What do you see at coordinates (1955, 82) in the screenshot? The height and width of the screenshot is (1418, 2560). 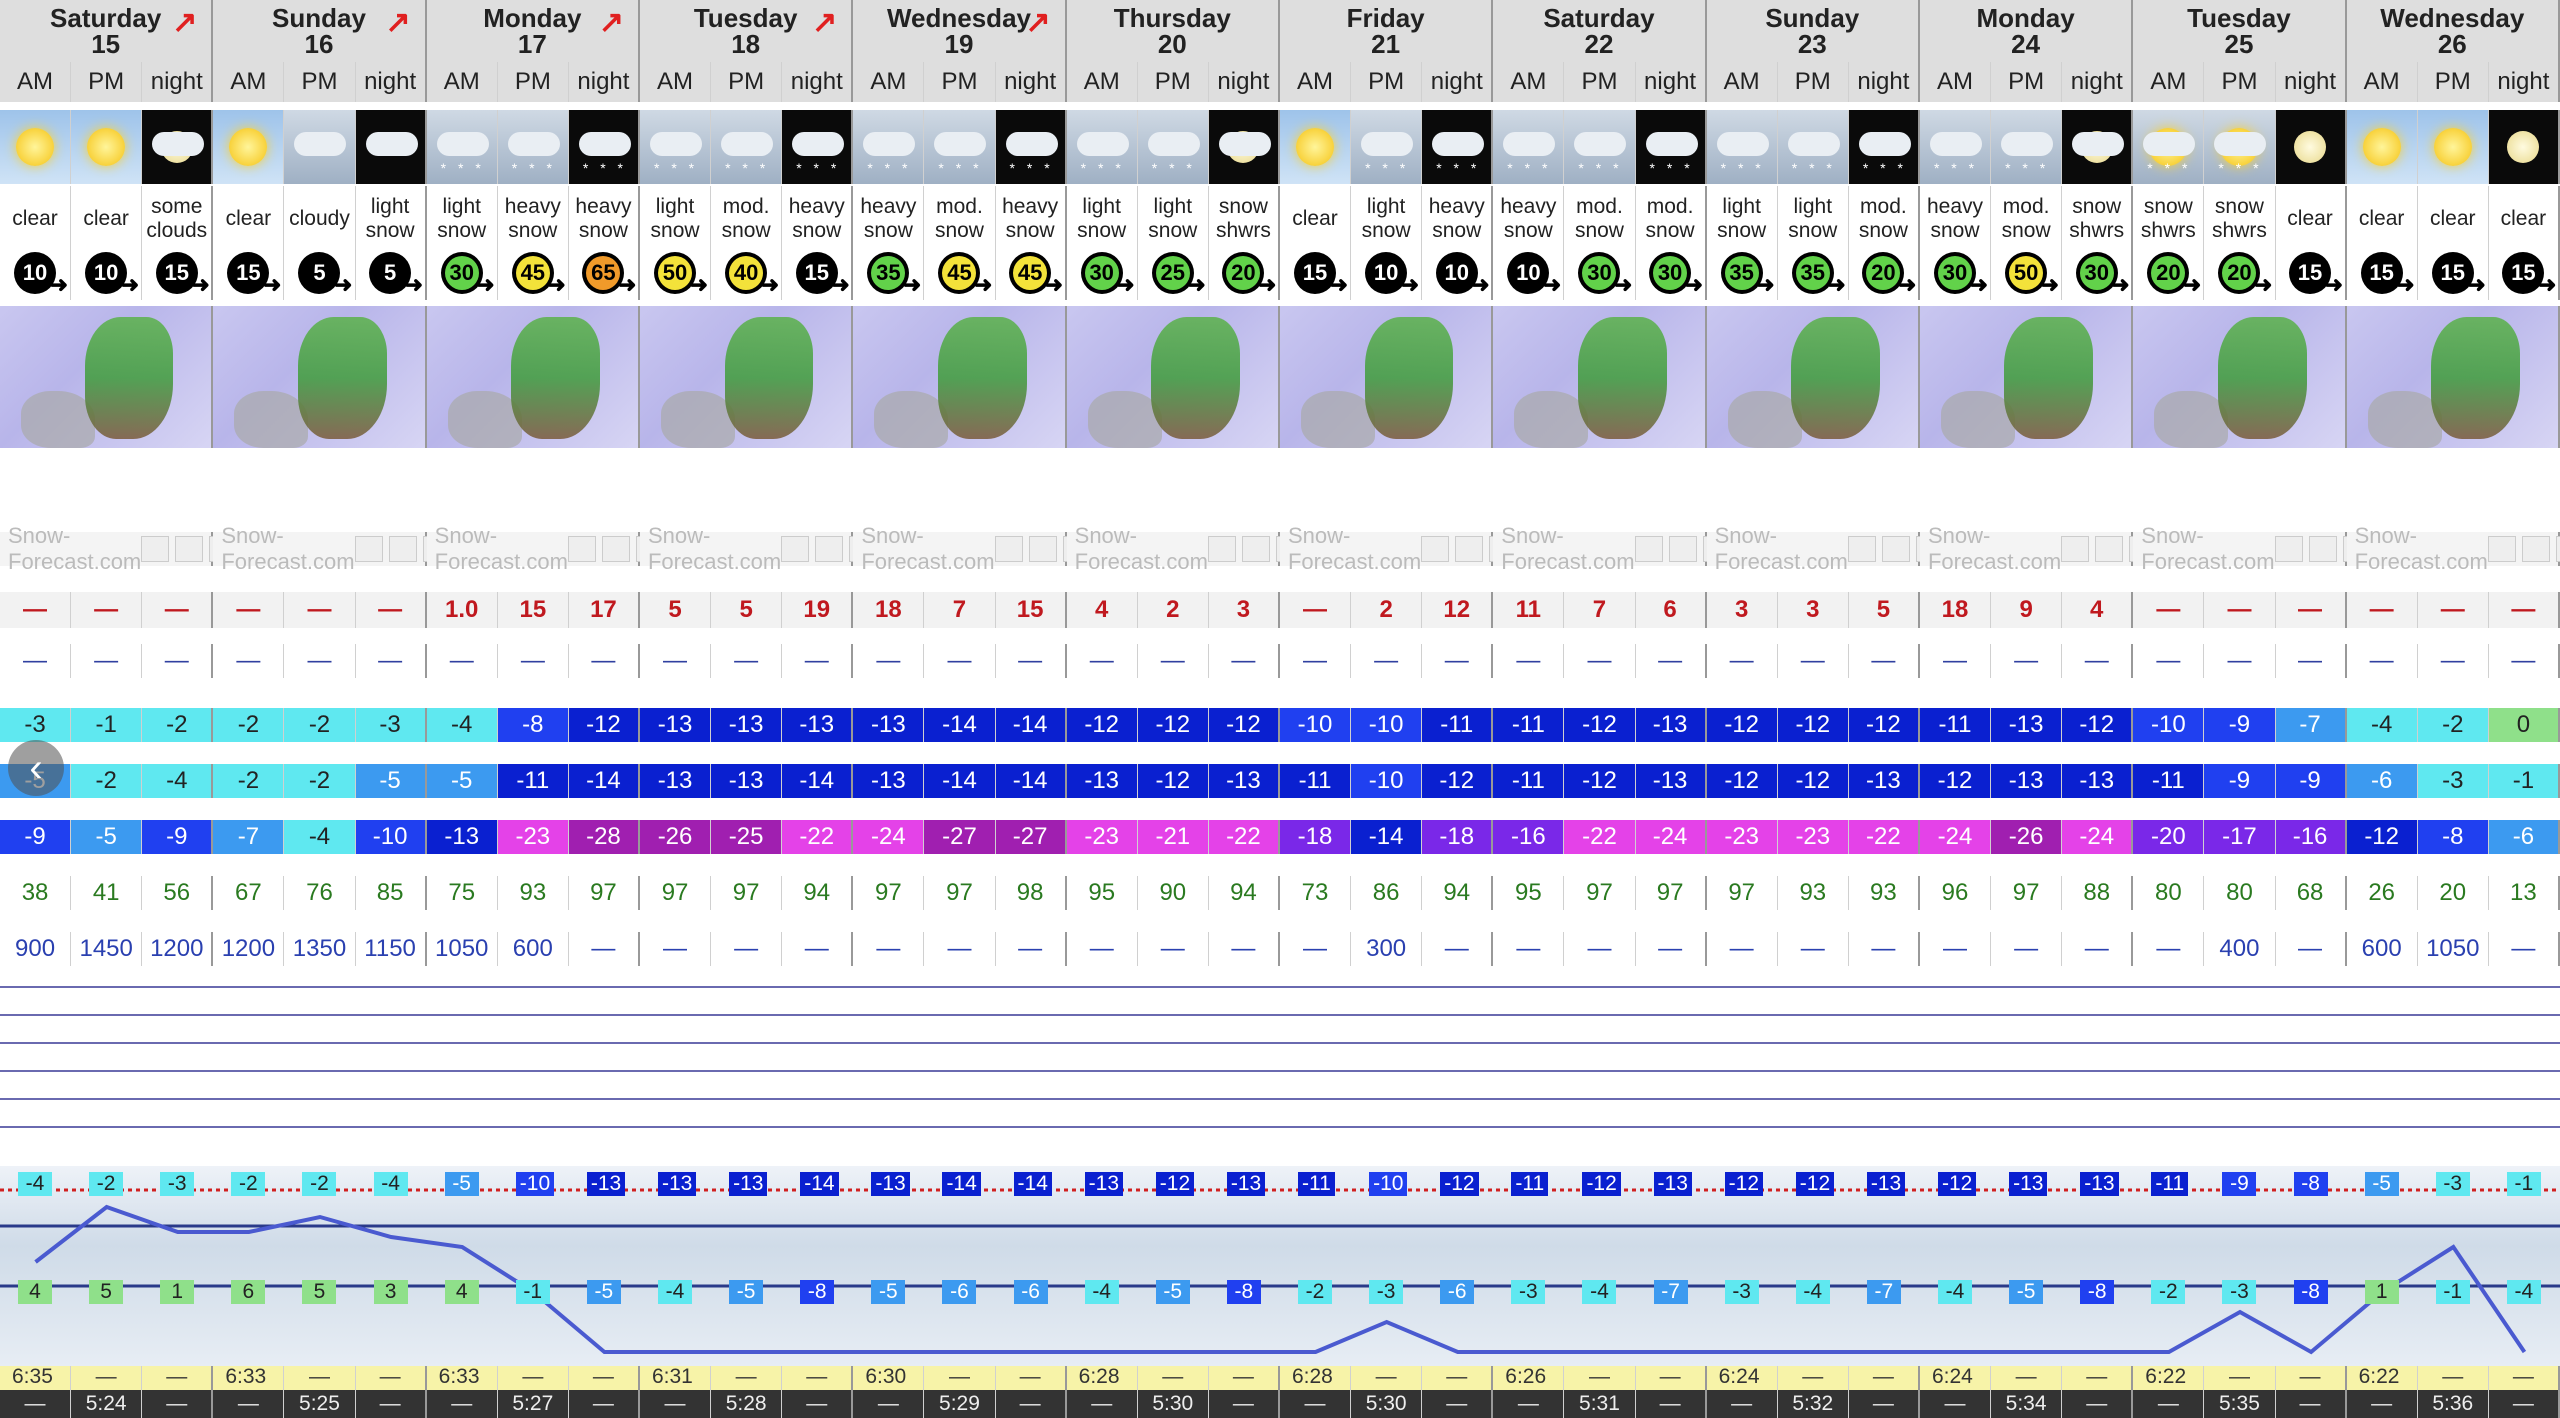 I see `period-cell: AM` at bounding box center [1955, 82].